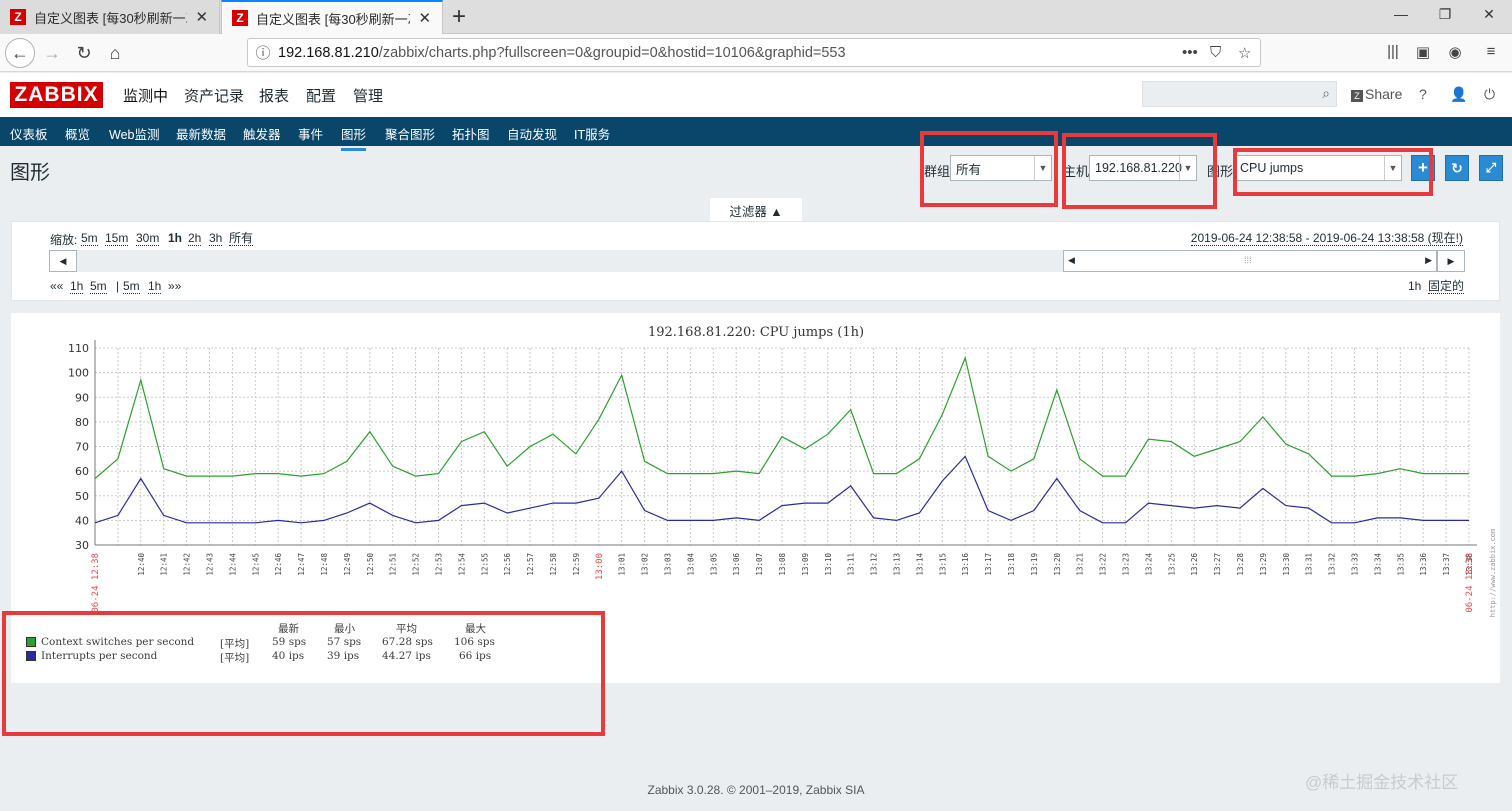 Image resolution: width=1512 pixels, height=811 pixels. I want to click on x-tick-label: 13:33, so click(1355, 564).